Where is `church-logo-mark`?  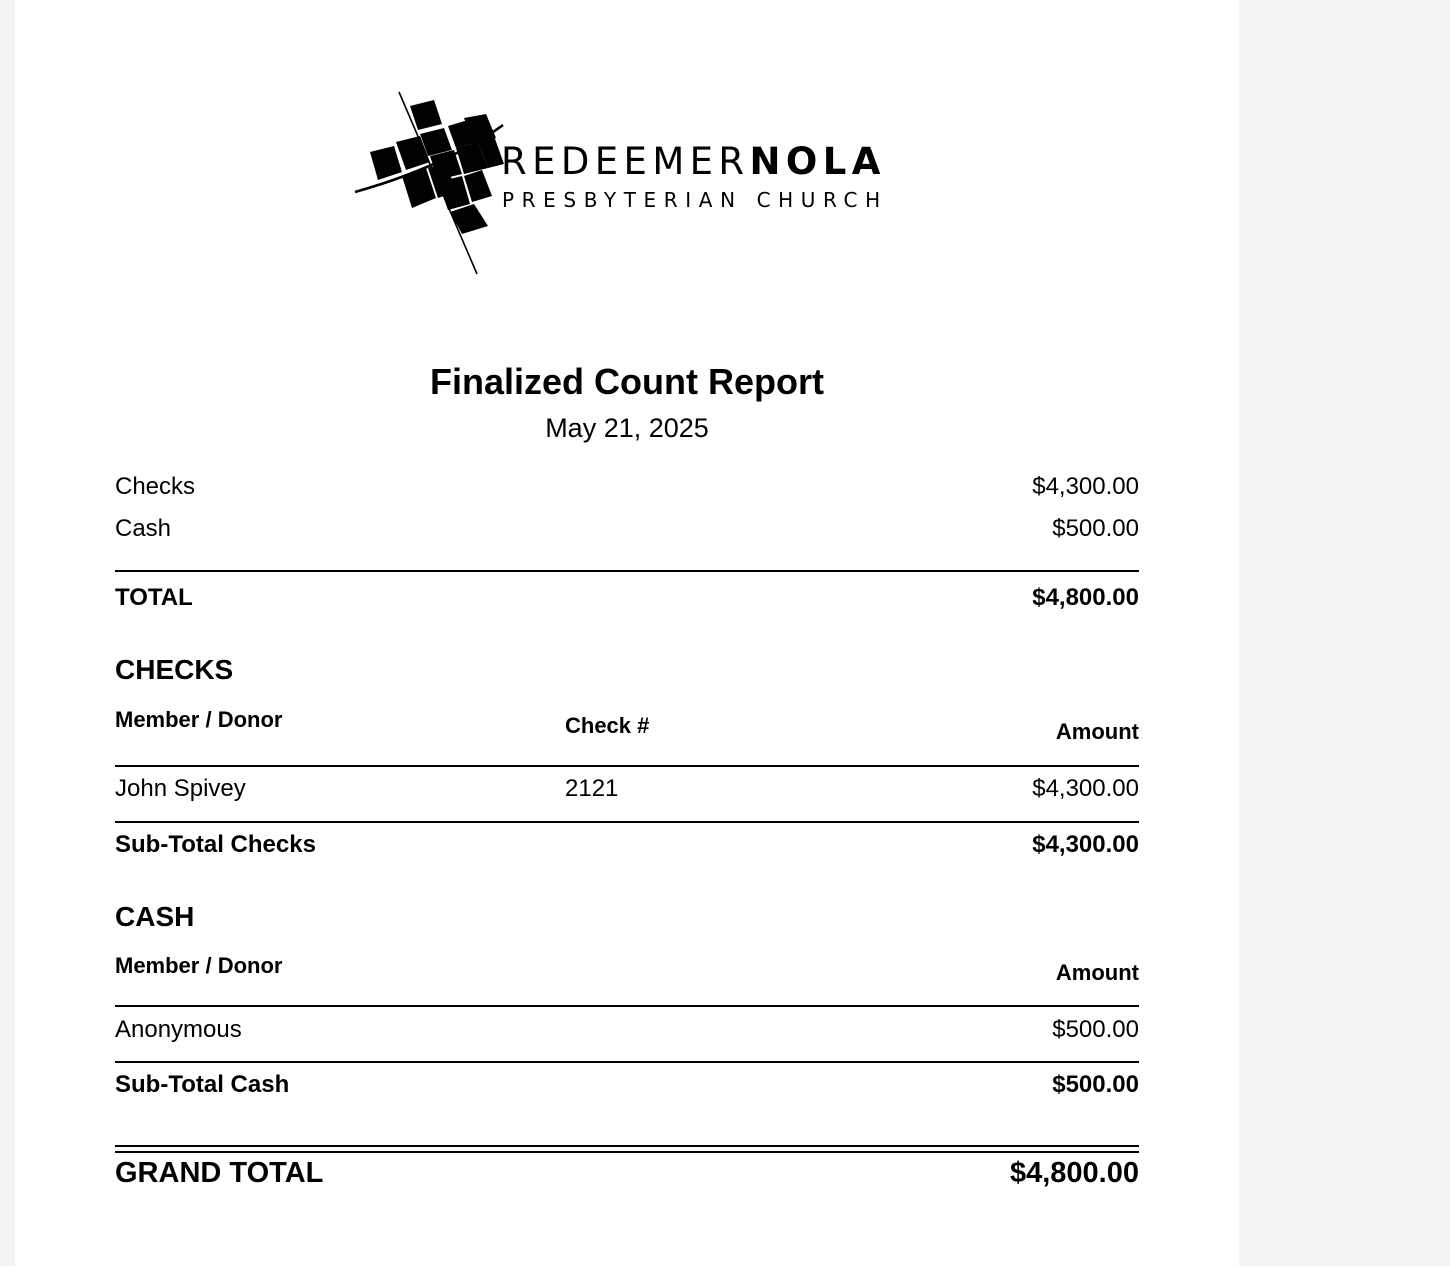
church-logo-mark is located at coordinates (429, 183).